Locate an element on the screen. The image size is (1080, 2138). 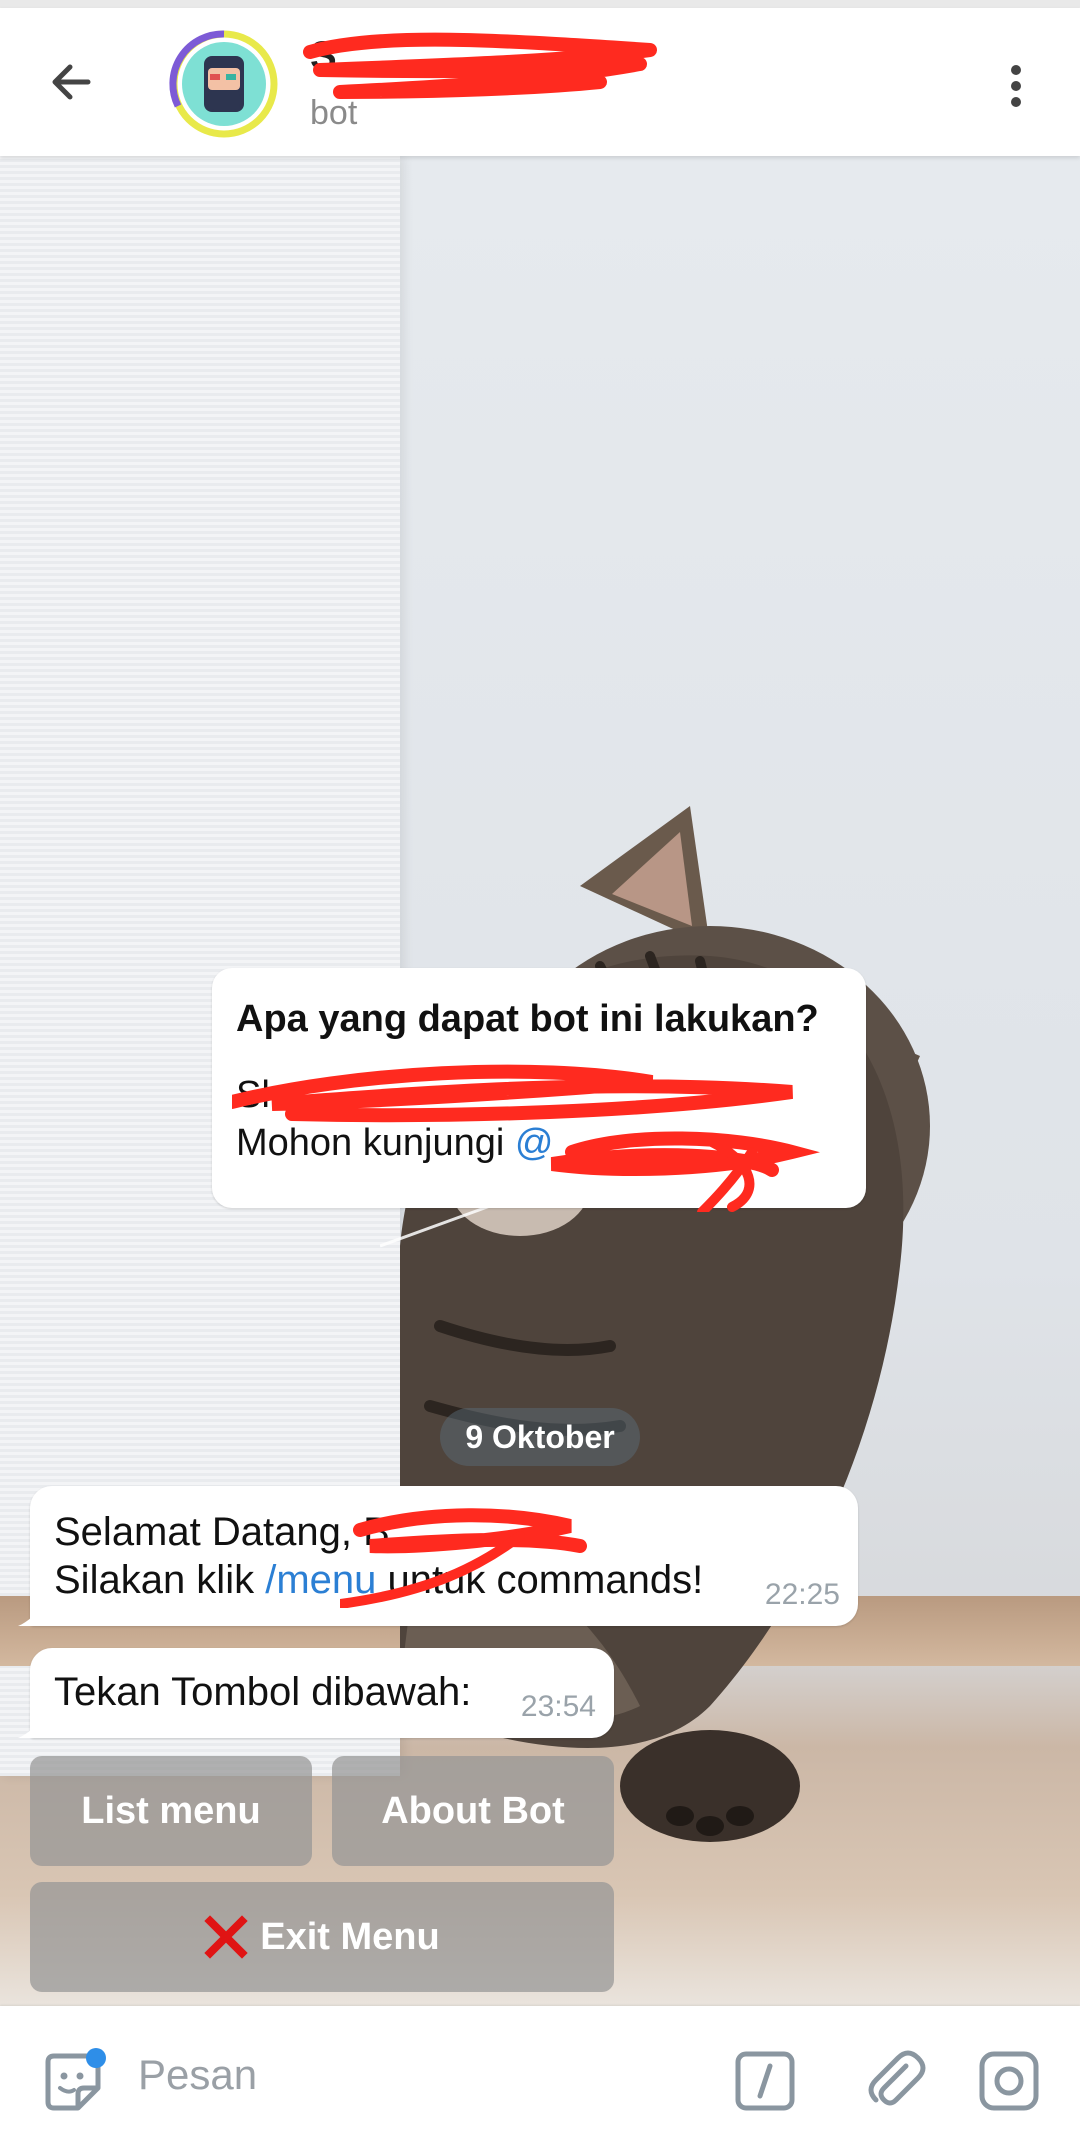
paperclip-icon is located at coordinates (897, 2078).